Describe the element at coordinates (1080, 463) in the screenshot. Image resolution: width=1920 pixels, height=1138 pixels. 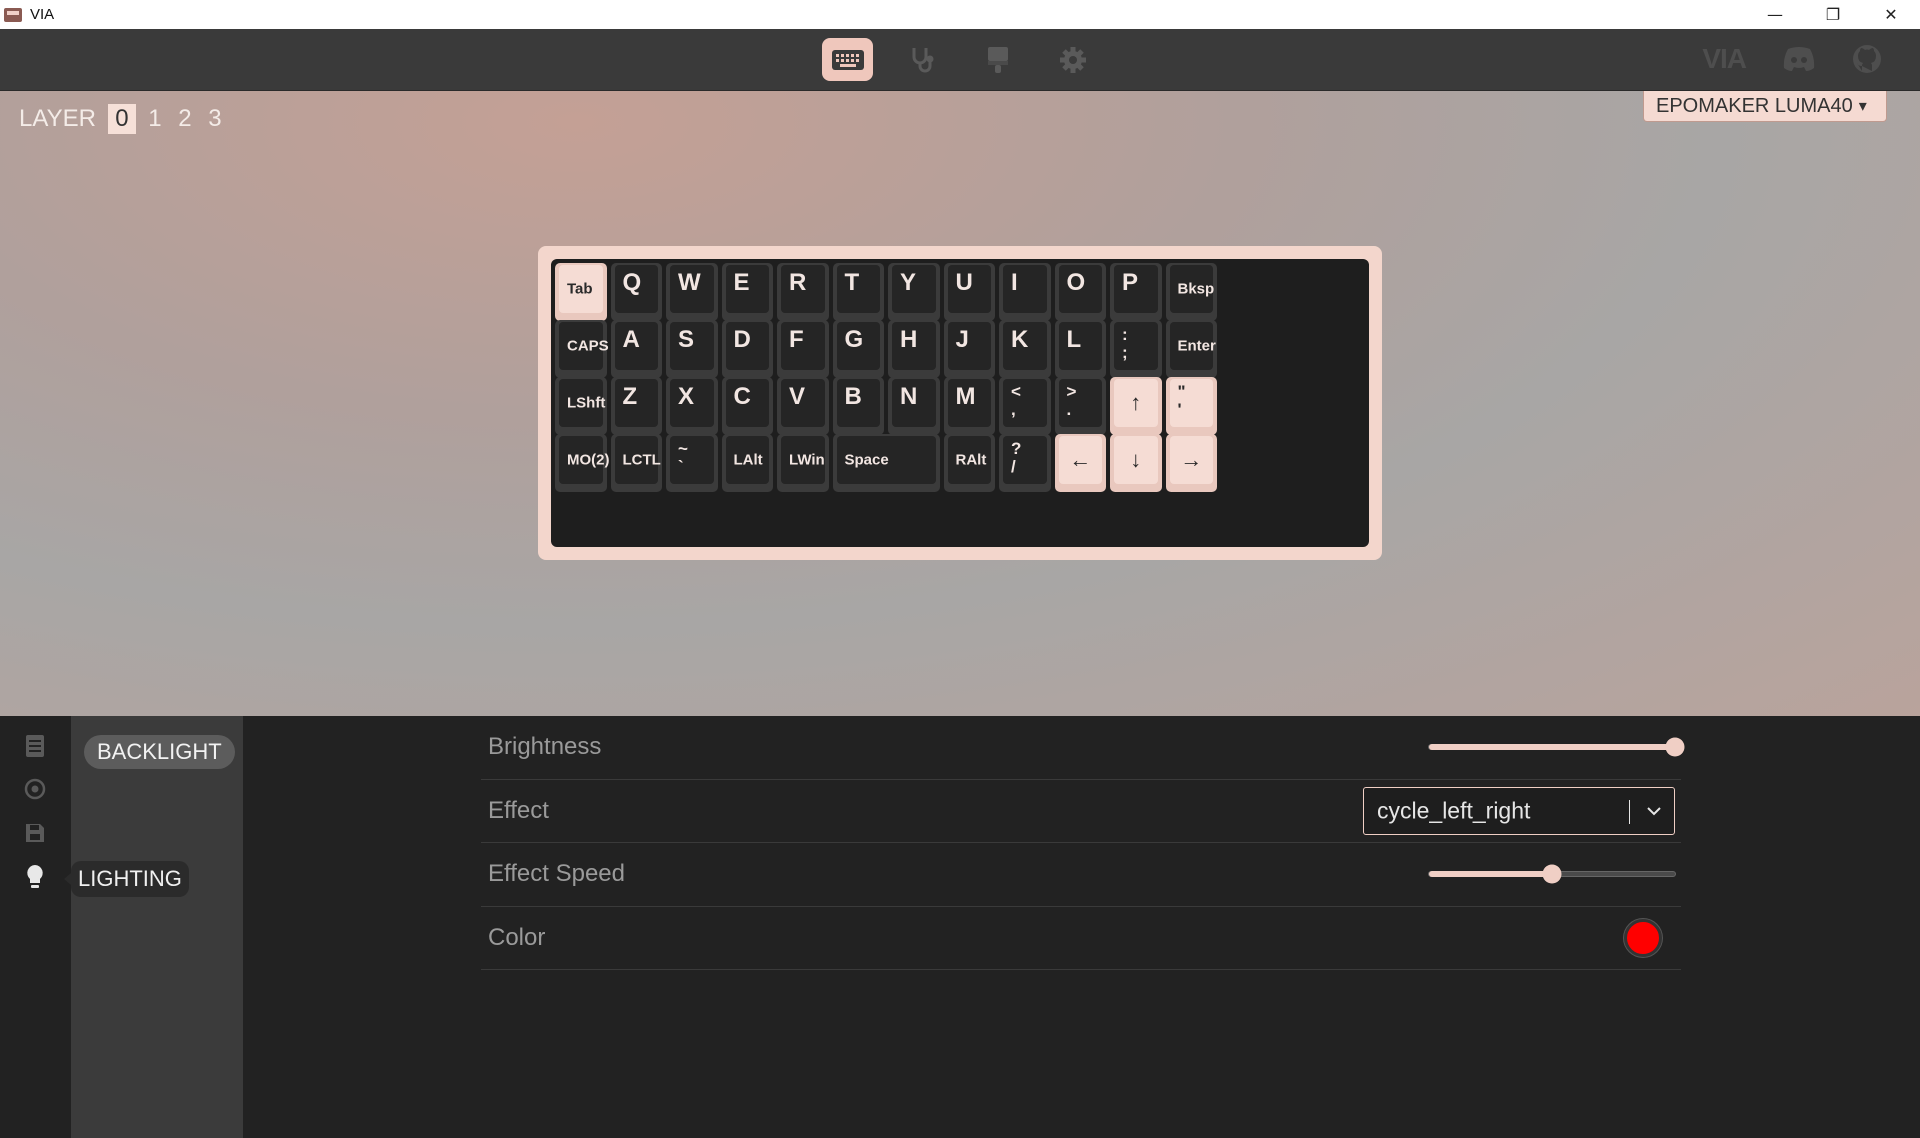
I see `key: ←` at that location.